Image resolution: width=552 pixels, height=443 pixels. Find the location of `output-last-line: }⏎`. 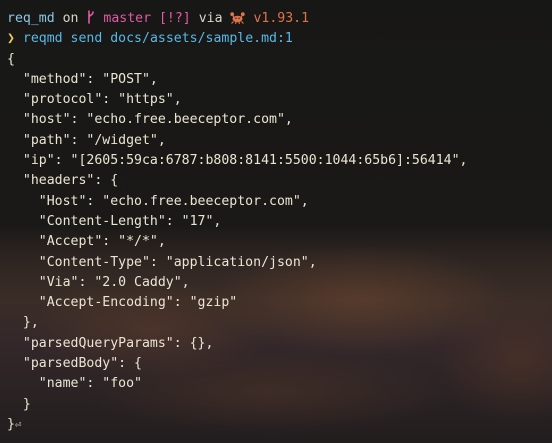

output-last-line: }⏎ is located at coordinates (279, 425).